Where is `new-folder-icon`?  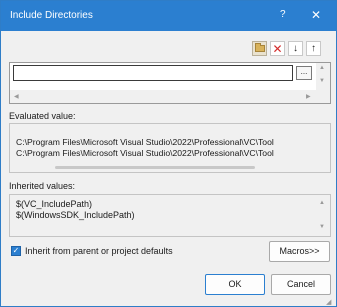 new-folder-icon is located at coordinates (259, 47).